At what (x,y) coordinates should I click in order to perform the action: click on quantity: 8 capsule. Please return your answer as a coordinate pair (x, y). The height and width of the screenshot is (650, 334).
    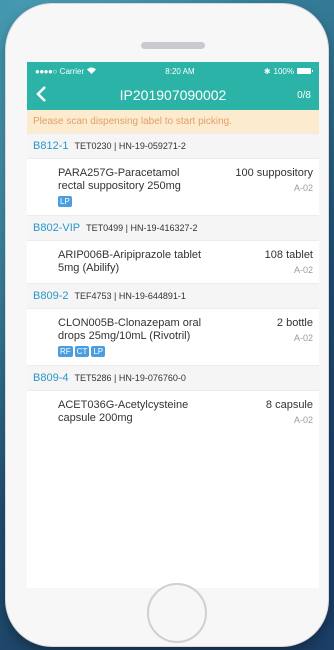
    Looking at the image, I should click on (289, 405).